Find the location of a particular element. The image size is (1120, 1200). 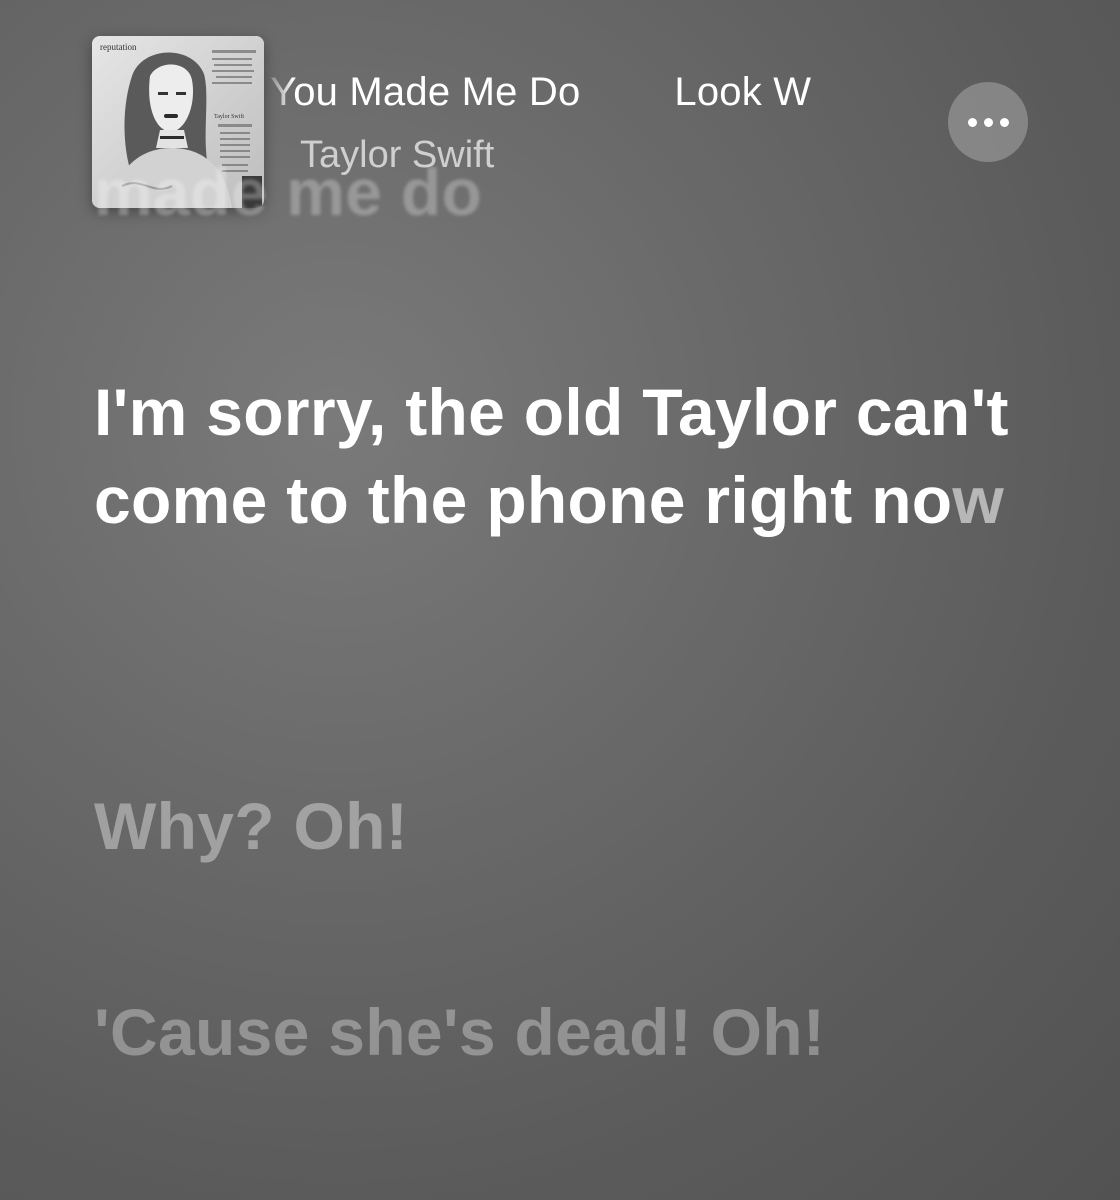

lyric-text-previous: made me do is located at coordinates (288, 196).